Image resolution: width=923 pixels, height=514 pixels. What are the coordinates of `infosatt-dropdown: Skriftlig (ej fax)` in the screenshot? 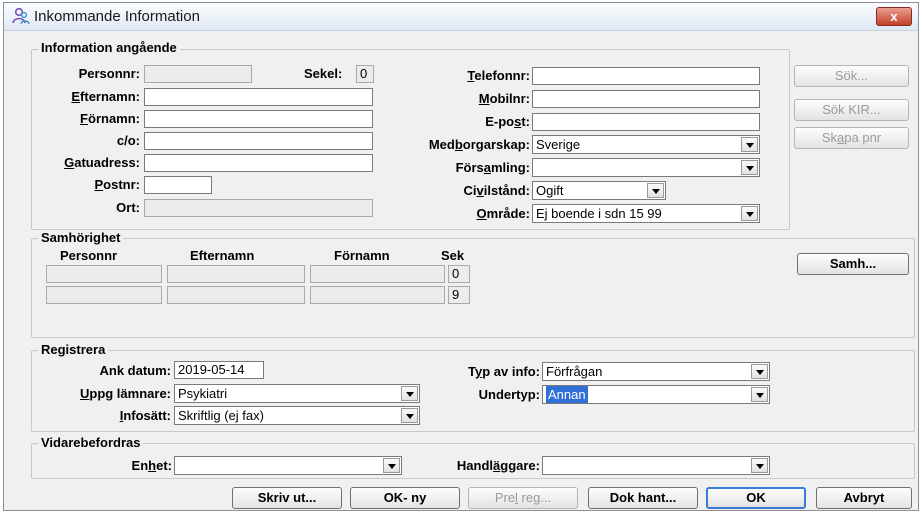 It's located at (297, 415).